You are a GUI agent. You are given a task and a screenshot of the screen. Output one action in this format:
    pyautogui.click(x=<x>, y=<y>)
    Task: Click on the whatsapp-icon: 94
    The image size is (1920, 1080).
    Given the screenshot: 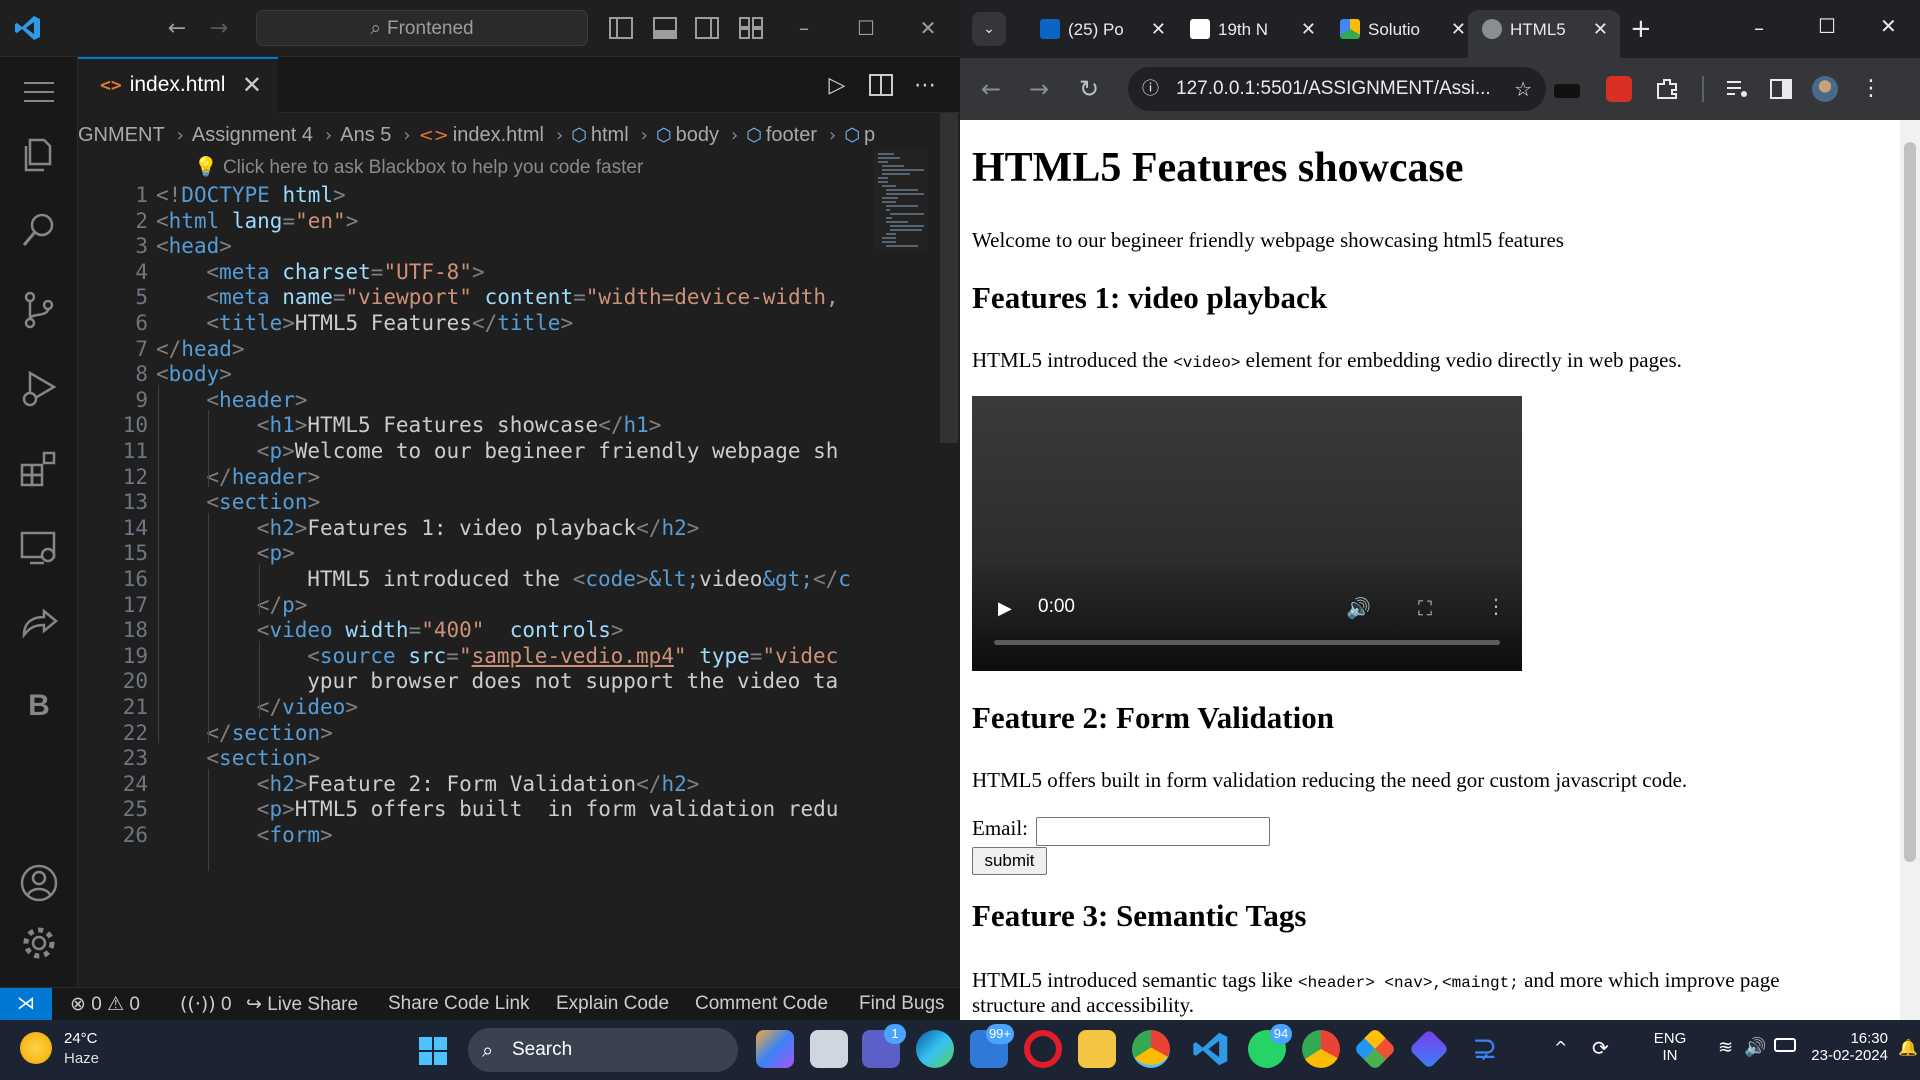 What is the action you would take?
    pyautogui.click(x=1270, y=1046)
    